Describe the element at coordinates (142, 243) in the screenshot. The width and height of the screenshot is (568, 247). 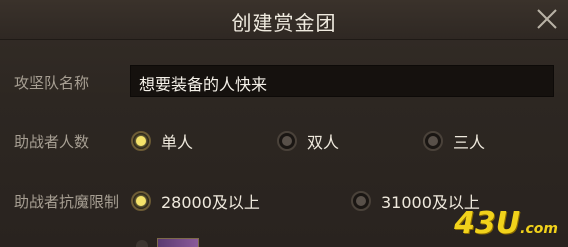
I see `partial-row-icon` at that location.